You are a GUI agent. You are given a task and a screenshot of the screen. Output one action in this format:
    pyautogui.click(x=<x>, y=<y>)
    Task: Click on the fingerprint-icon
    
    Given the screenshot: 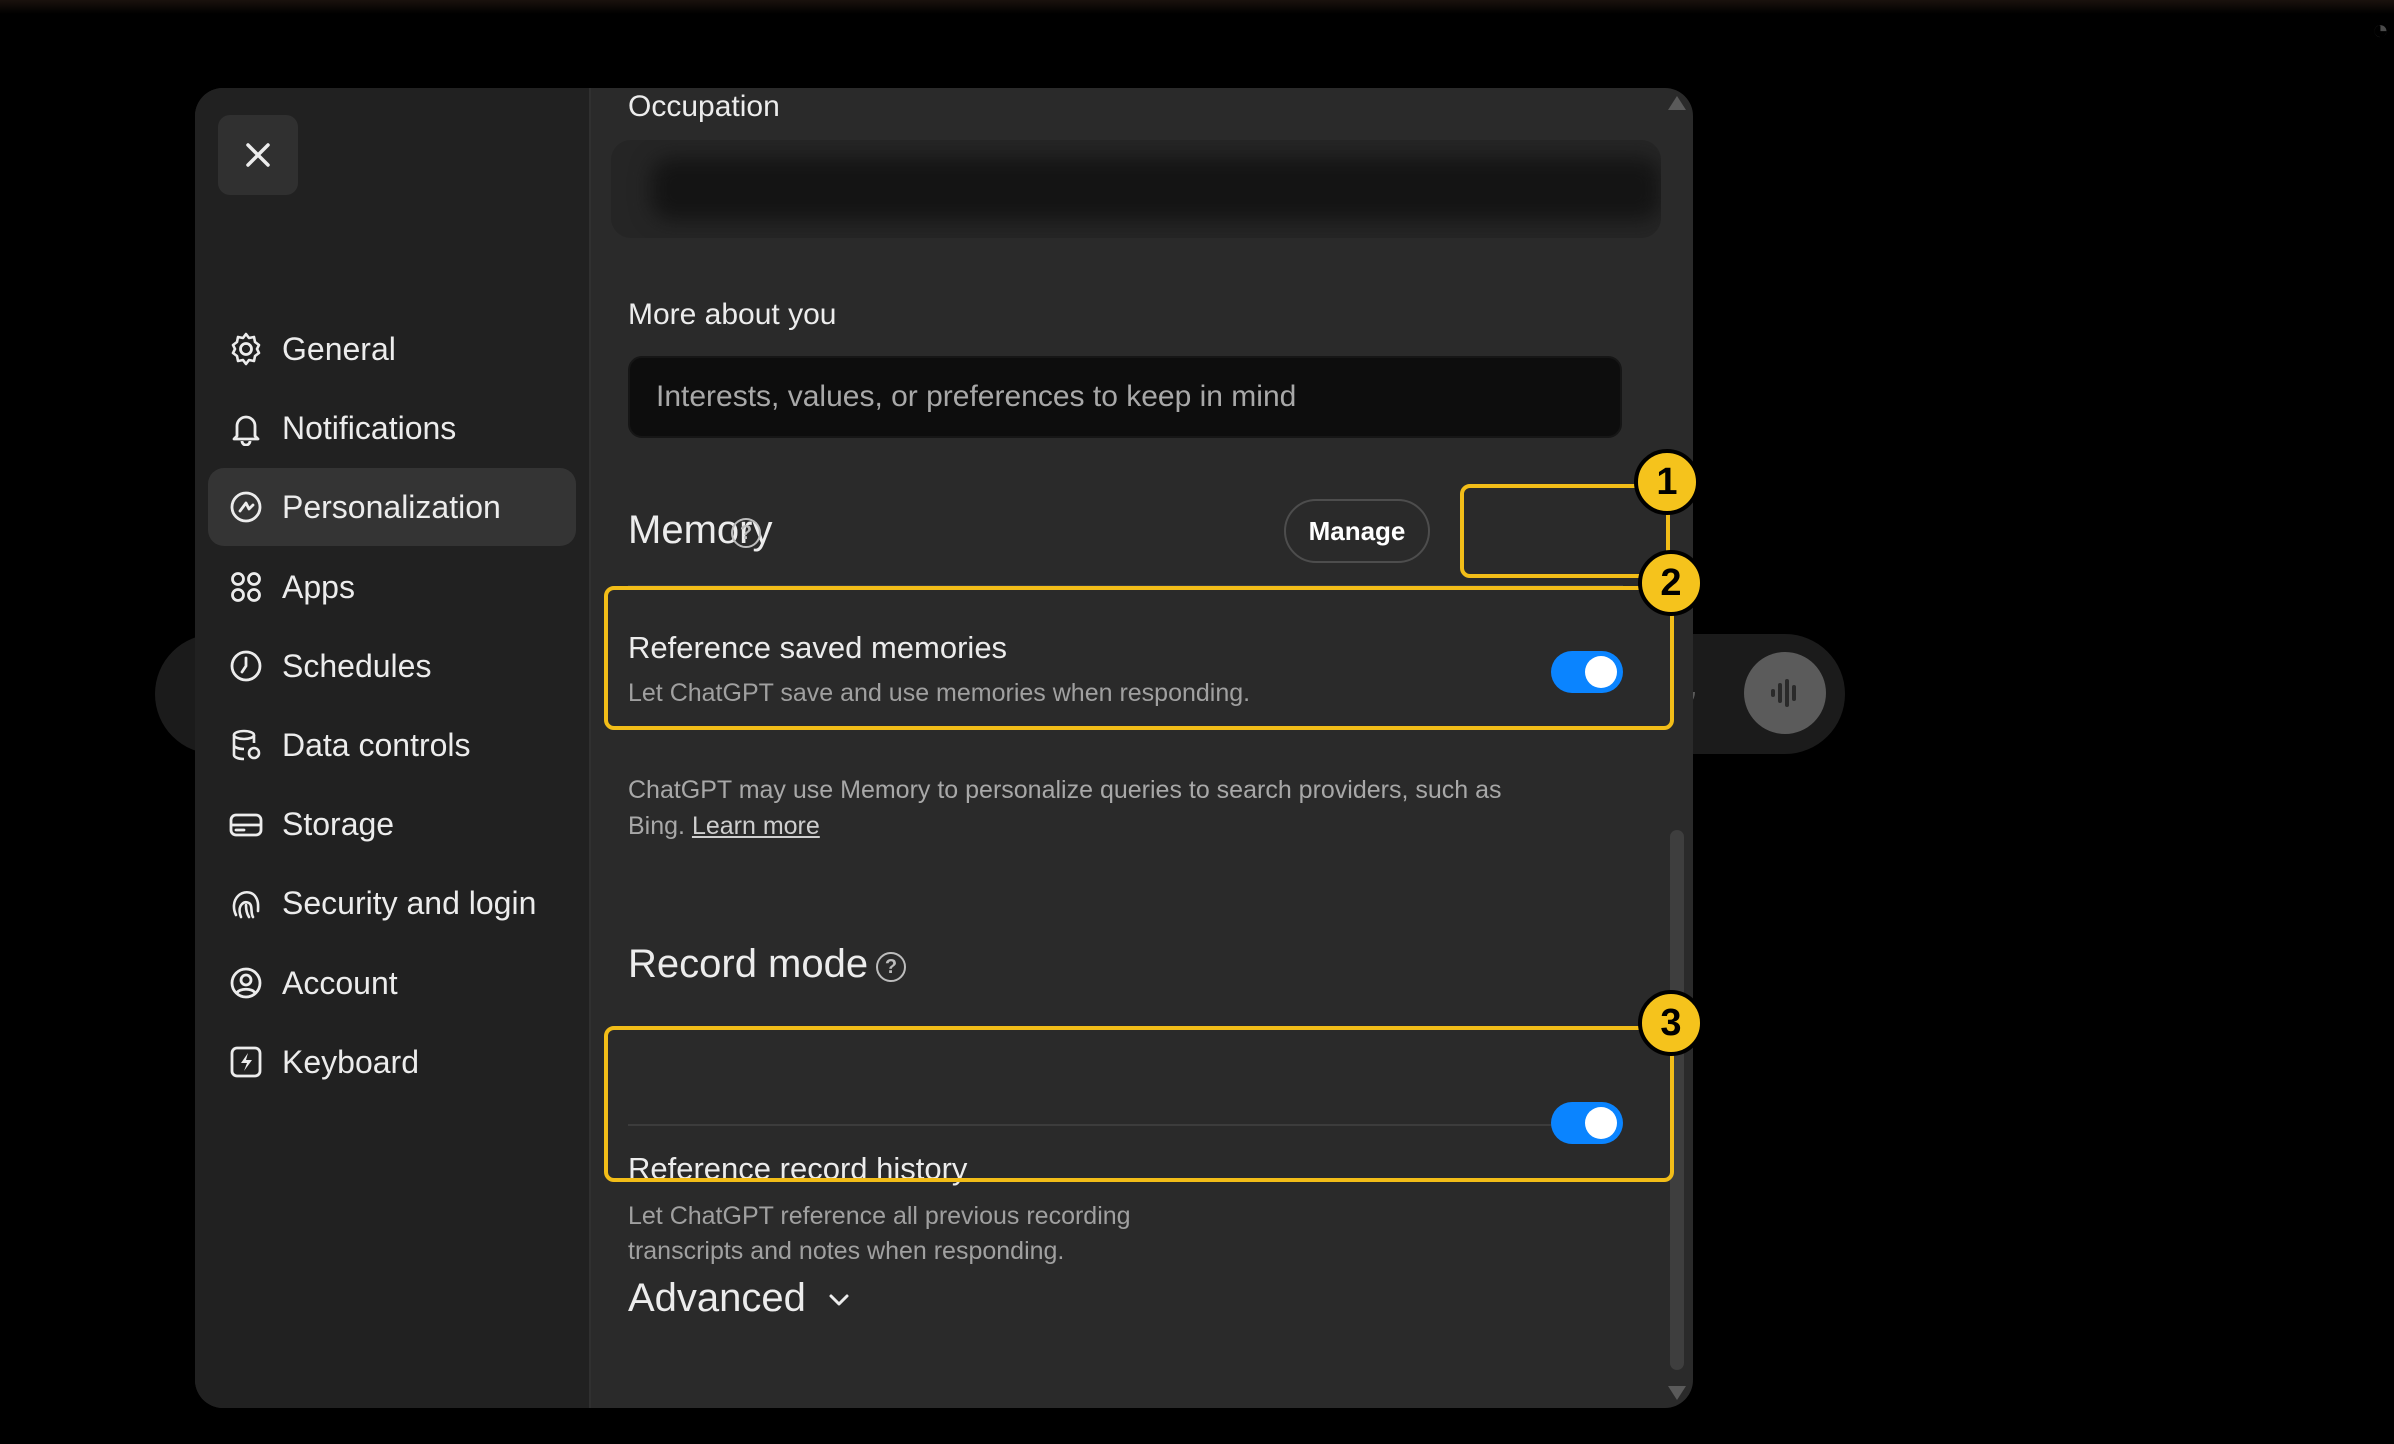 What is the action you would take?
    pyautogui.click(x=246, y=903)
    